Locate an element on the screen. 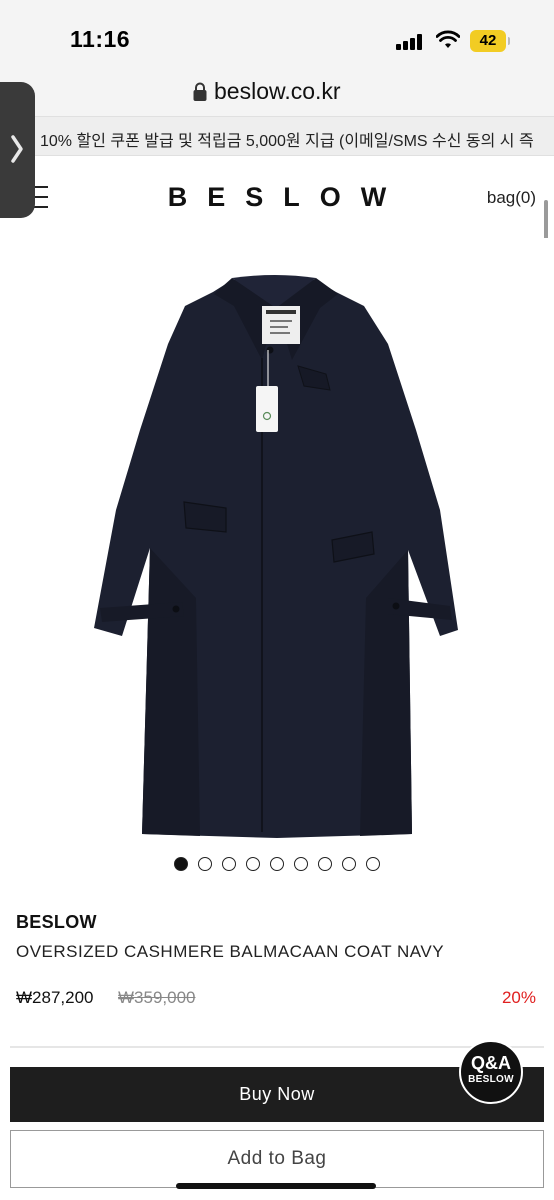  battery-icon: 42 is located at coordinates (490, 41).